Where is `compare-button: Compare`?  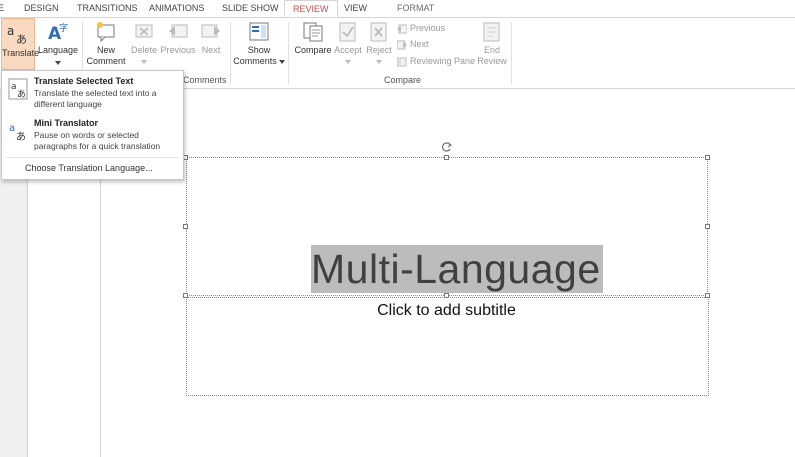
compare-button: Compare is located at coordinates (313, 38).